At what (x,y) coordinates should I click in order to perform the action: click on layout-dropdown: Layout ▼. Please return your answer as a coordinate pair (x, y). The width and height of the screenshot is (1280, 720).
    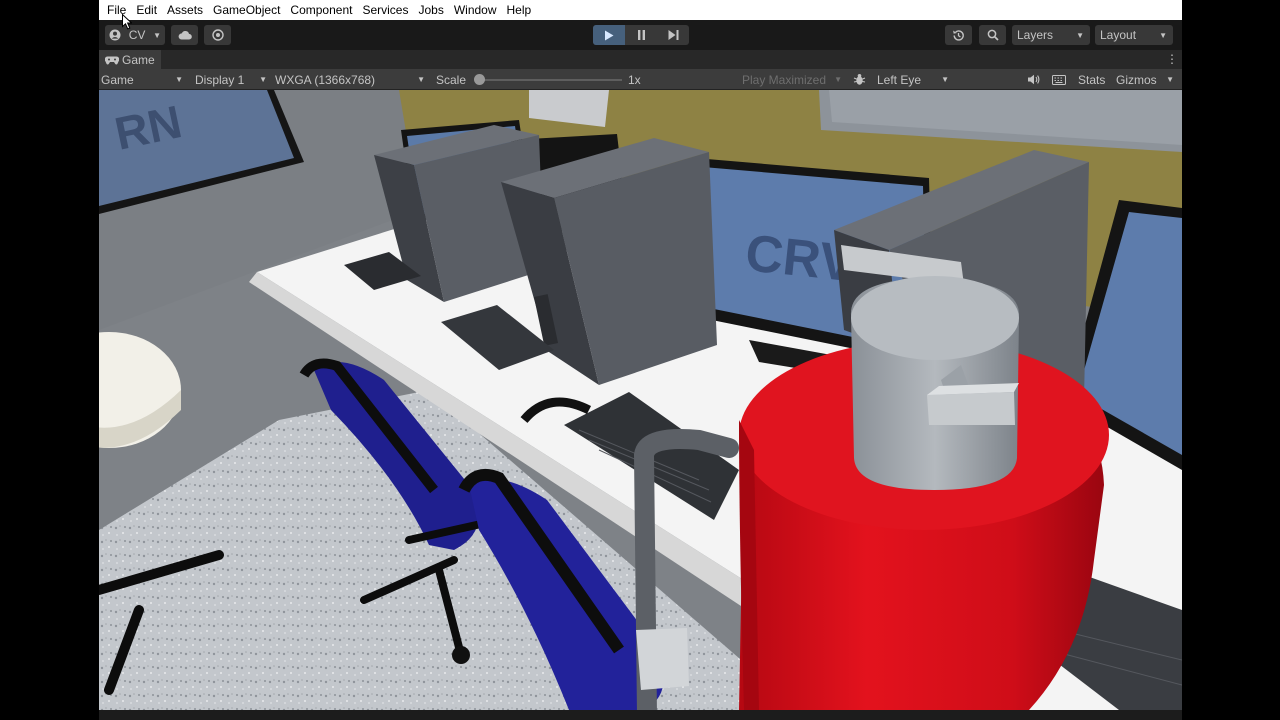
    Looking at the image, I should click on (1134, 35).